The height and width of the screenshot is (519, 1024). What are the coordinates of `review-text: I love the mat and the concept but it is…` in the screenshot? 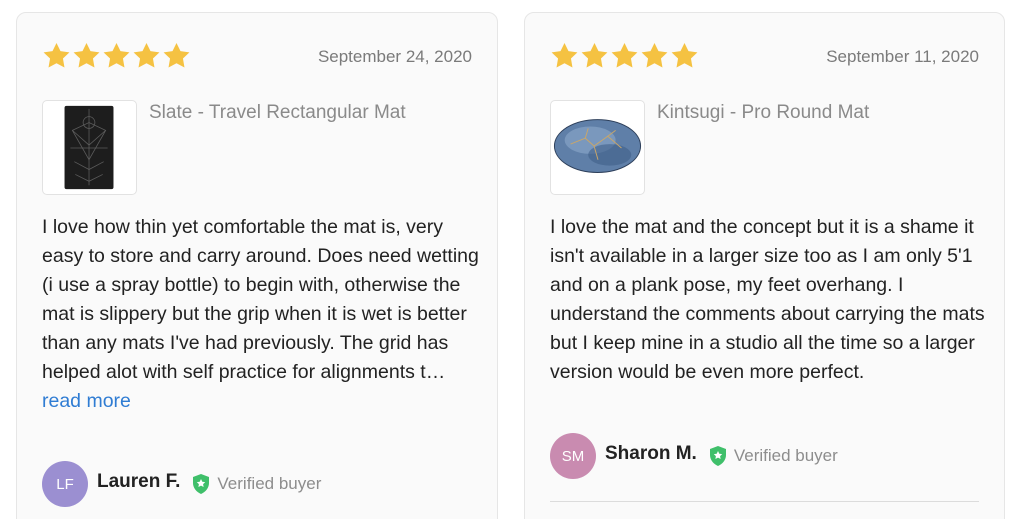 It's located at (767, 299).